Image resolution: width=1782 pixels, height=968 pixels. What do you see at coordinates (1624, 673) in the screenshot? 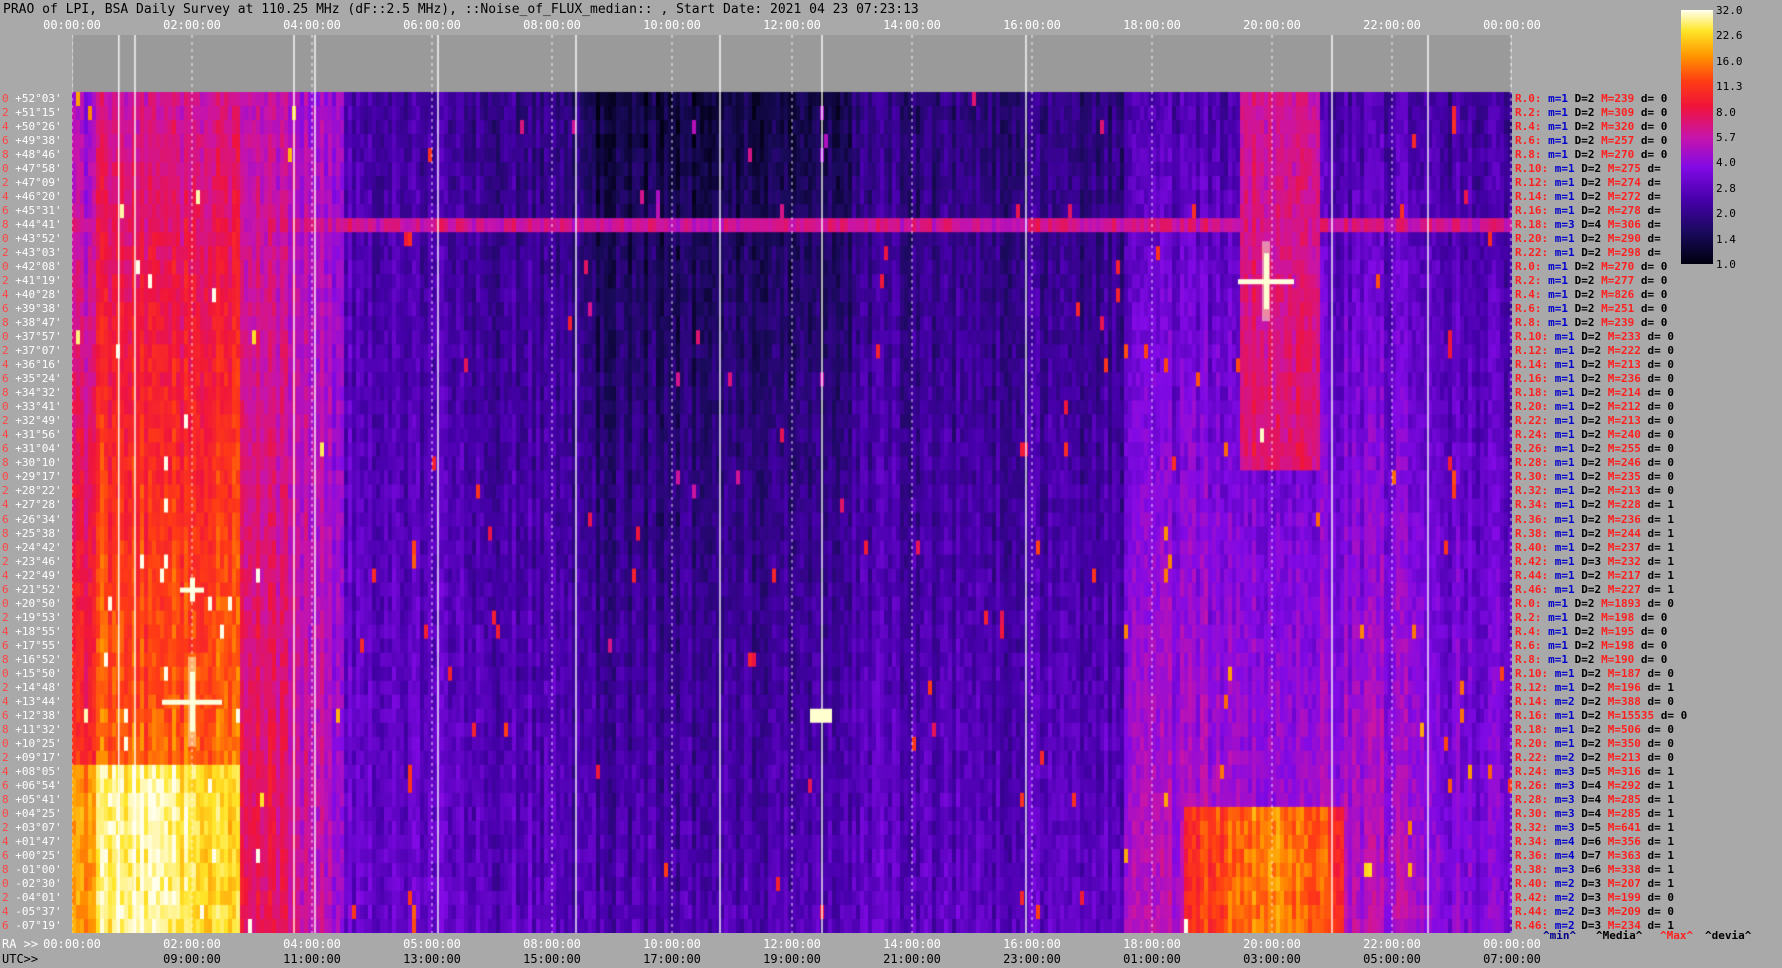
I see `receiver-M: M=187` at bounding box center [1624, 673].